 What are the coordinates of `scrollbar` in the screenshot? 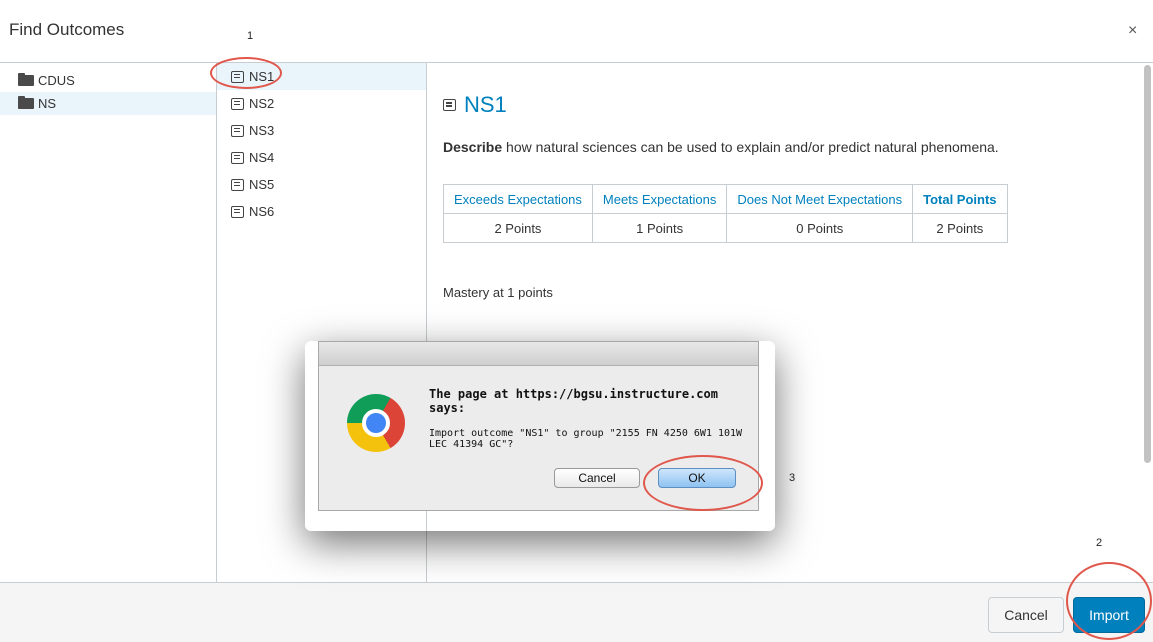 It's located at (1147, 264).